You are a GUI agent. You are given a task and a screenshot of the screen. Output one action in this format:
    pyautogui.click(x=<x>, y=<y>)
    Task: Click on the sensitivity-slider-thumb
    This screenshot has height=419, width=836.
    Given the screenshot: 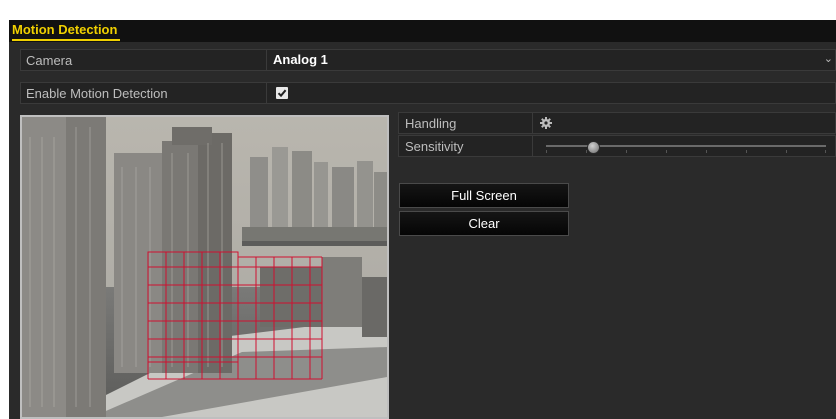 What is the action you would take?
    pyautogui.click(x=594, y=147)
    